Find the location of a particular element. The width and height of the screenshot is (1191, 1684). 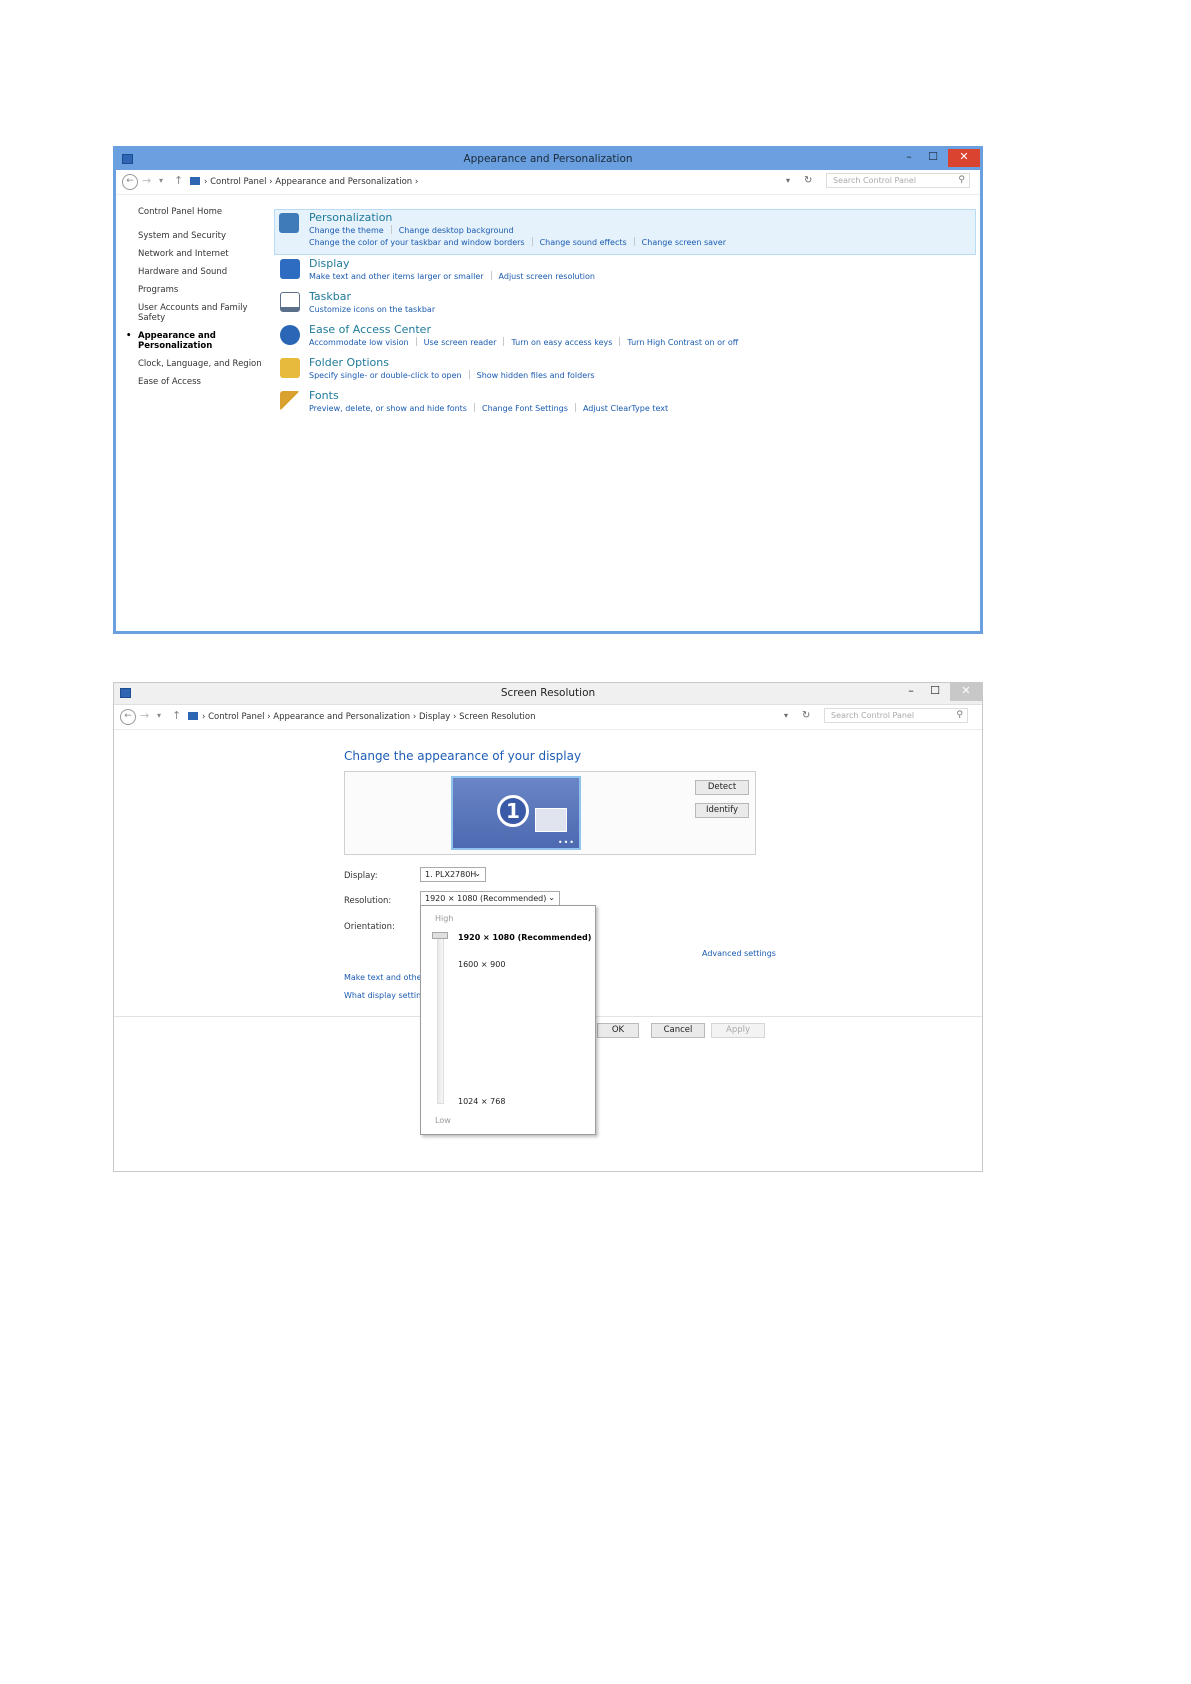

window-title: Appearance and Personalization is located at coordinates (548, 159).